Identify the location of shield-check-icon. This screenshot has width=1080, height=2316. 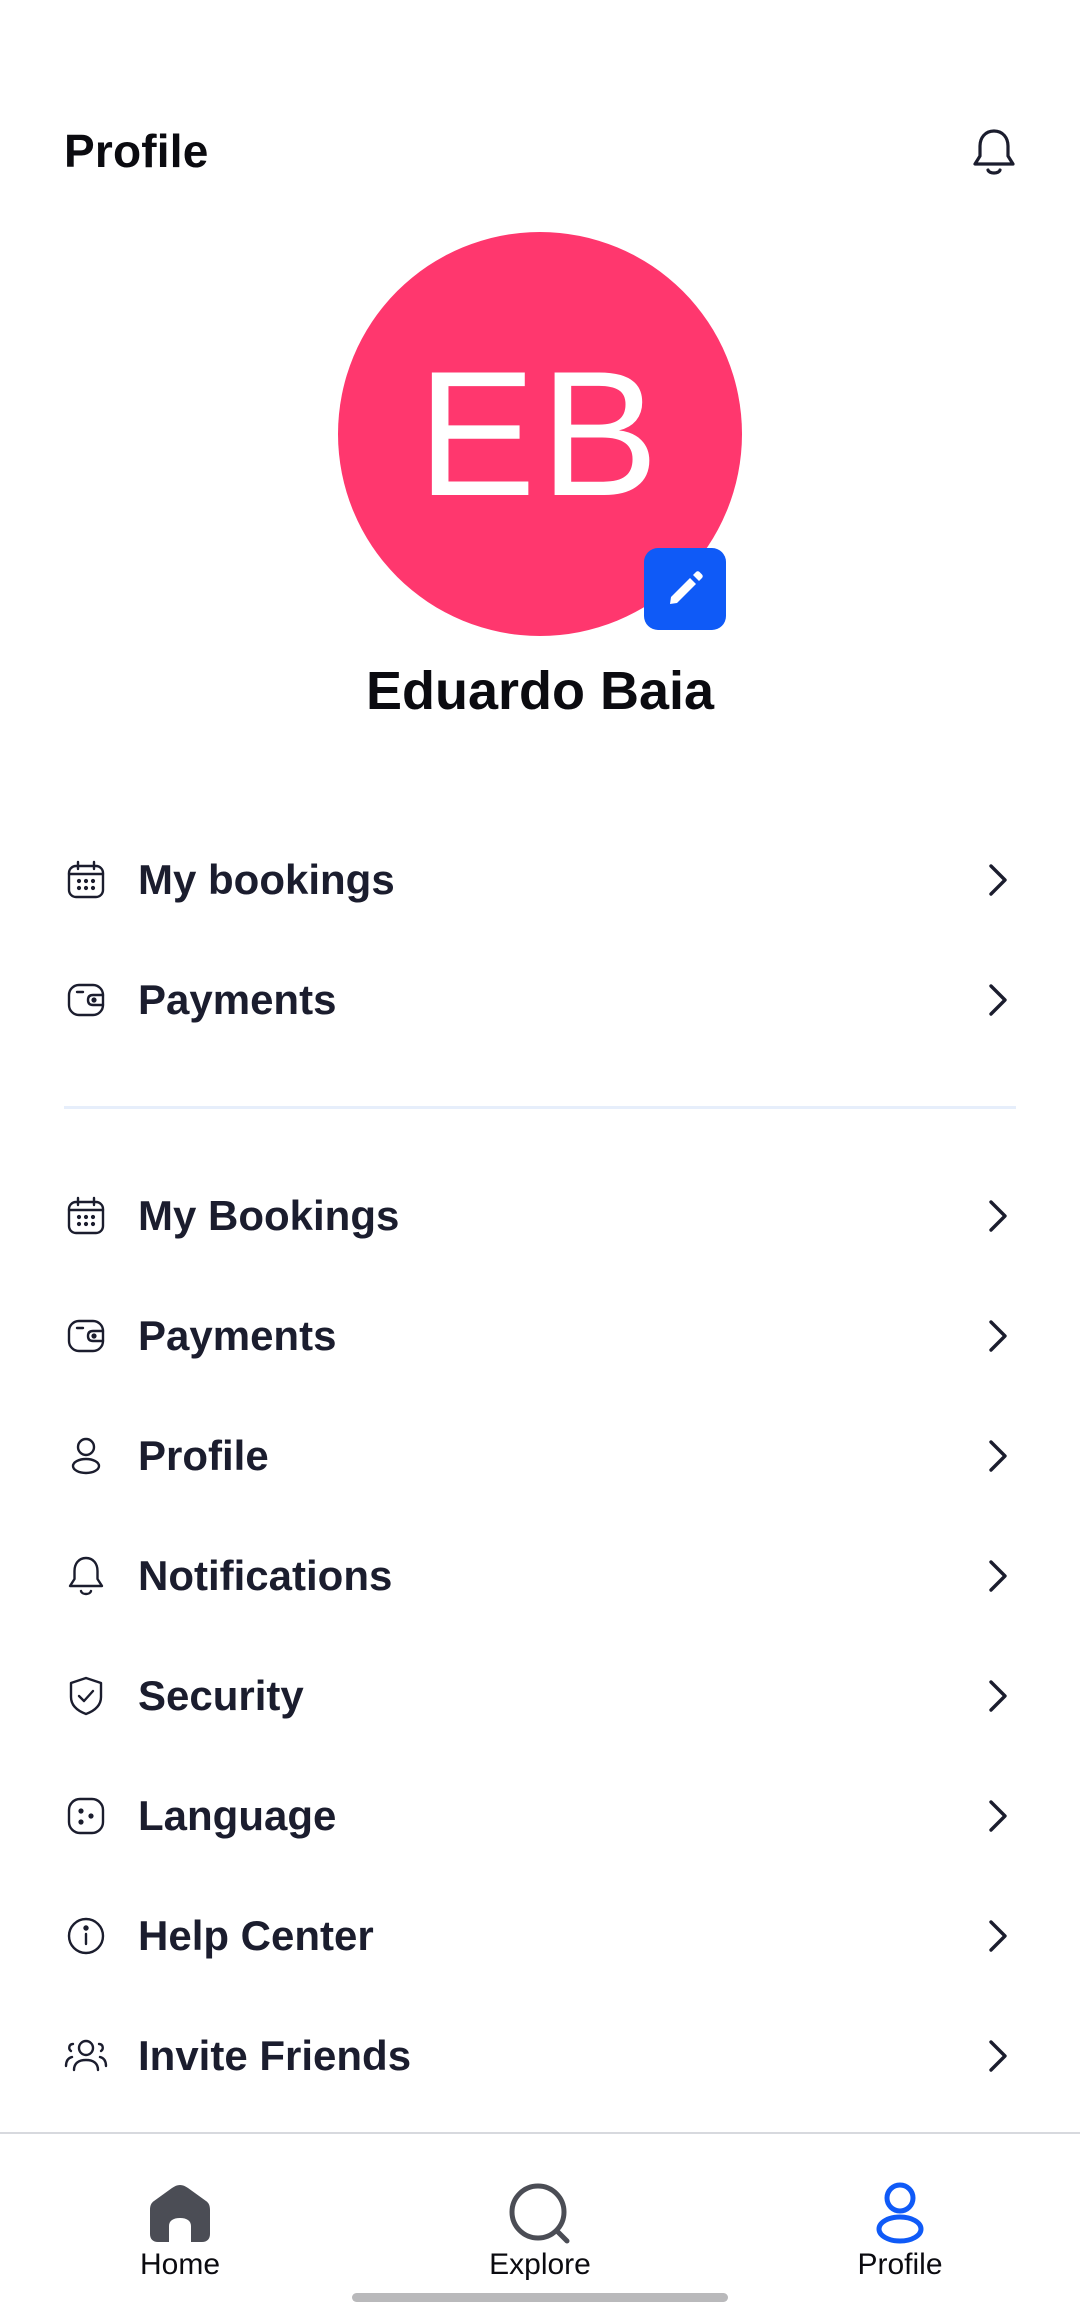
(86, 1696).